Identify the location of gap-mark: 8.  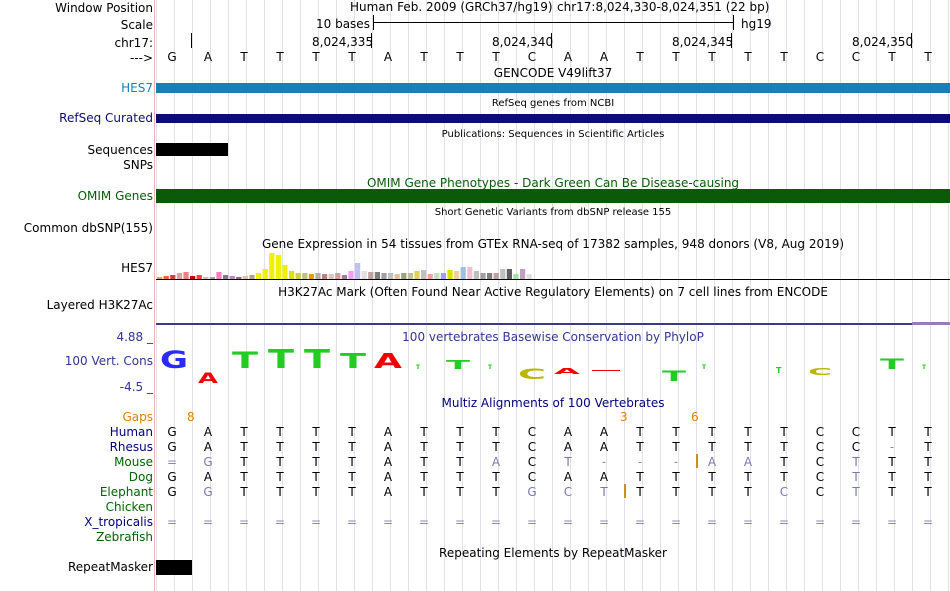
(191, 417).